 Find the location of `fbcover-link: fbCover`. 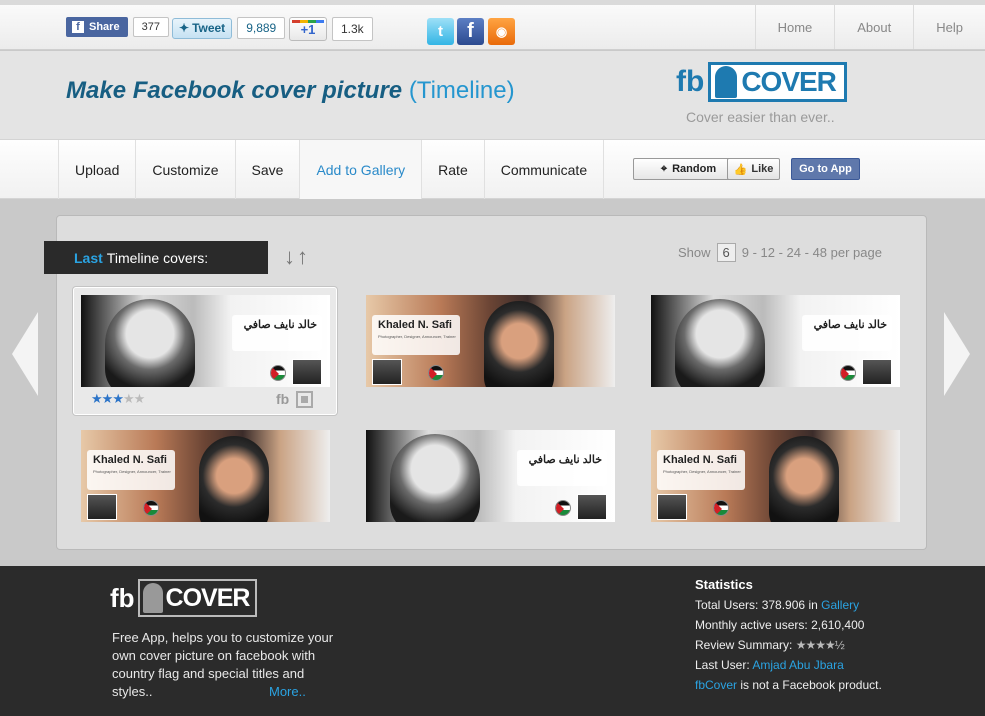

fbcover-link: fbCover is located at coordinates (716, 685).